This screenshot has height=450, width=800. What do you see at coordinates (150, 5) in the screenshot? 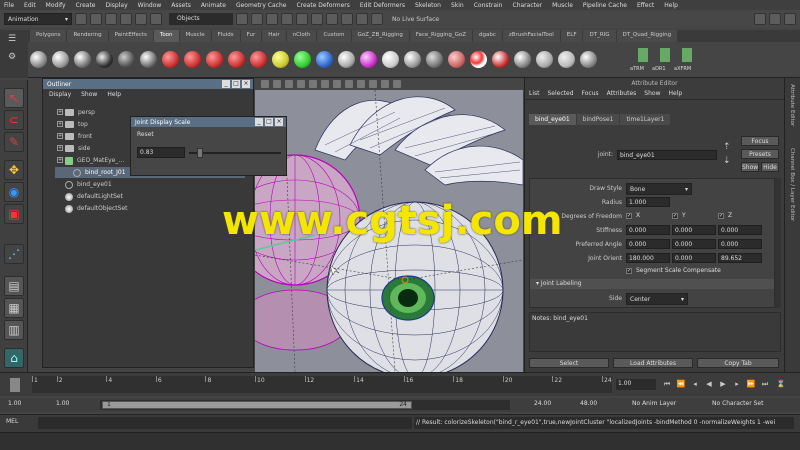
I see `menu-item-window: Window` at bounding box center [150, 5].